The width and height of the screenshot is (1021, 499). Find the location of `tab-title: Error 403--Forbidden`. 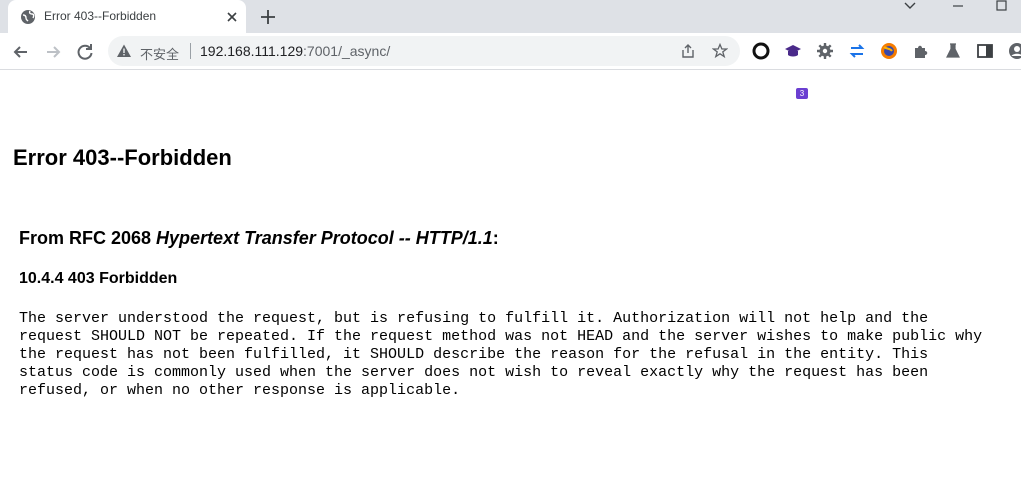

tab-title: Error 403--Forbidden is located at coordinates (100, 16).